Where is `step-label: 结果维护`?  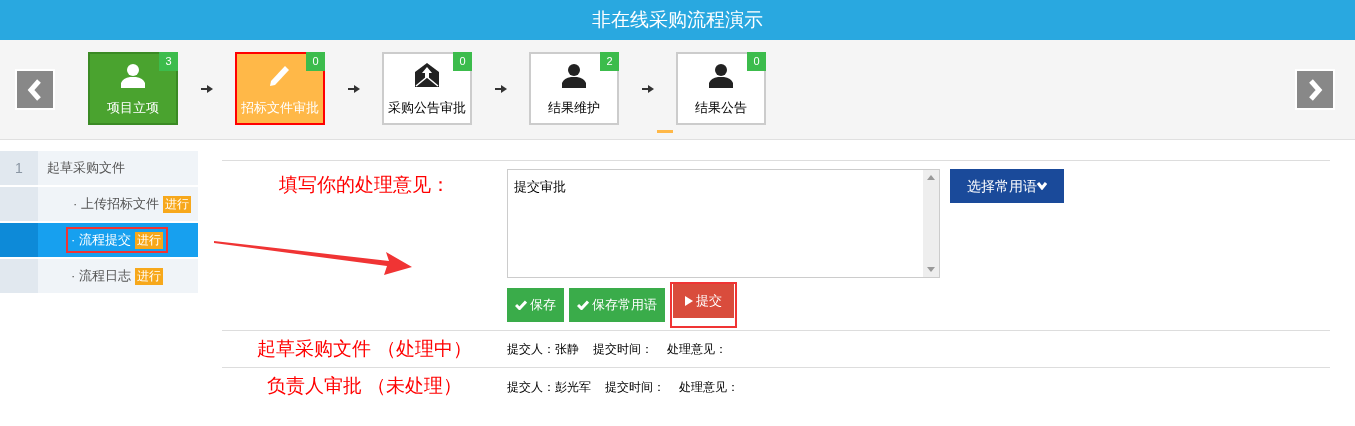
step-label: 结果维护 is located at coordinates (574, 107).